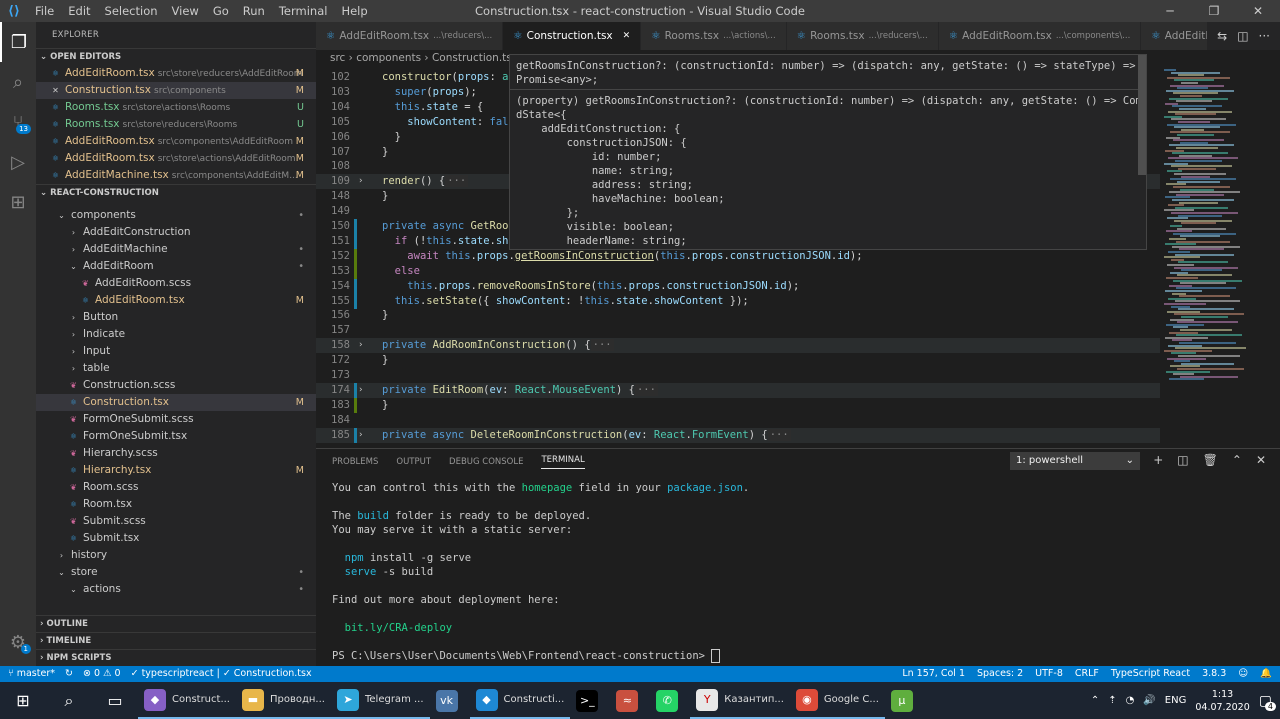 The image size is (1280, 719). Describe the element at coordinates (450, 700) in the screenshot. I see `taskbar-app: vk` at that location.